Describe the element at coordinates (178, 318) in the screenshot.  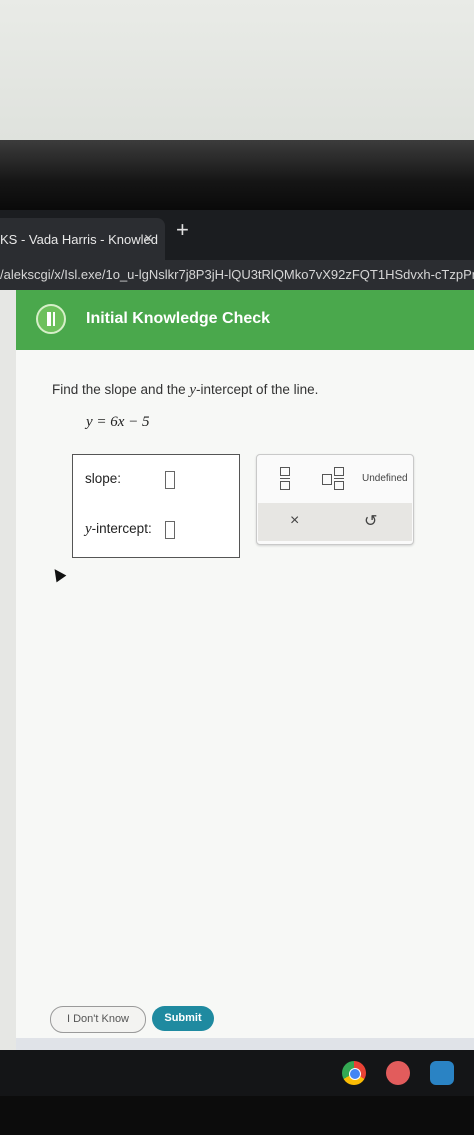
I see `page-title: Initial Knowledge Check` at that location.